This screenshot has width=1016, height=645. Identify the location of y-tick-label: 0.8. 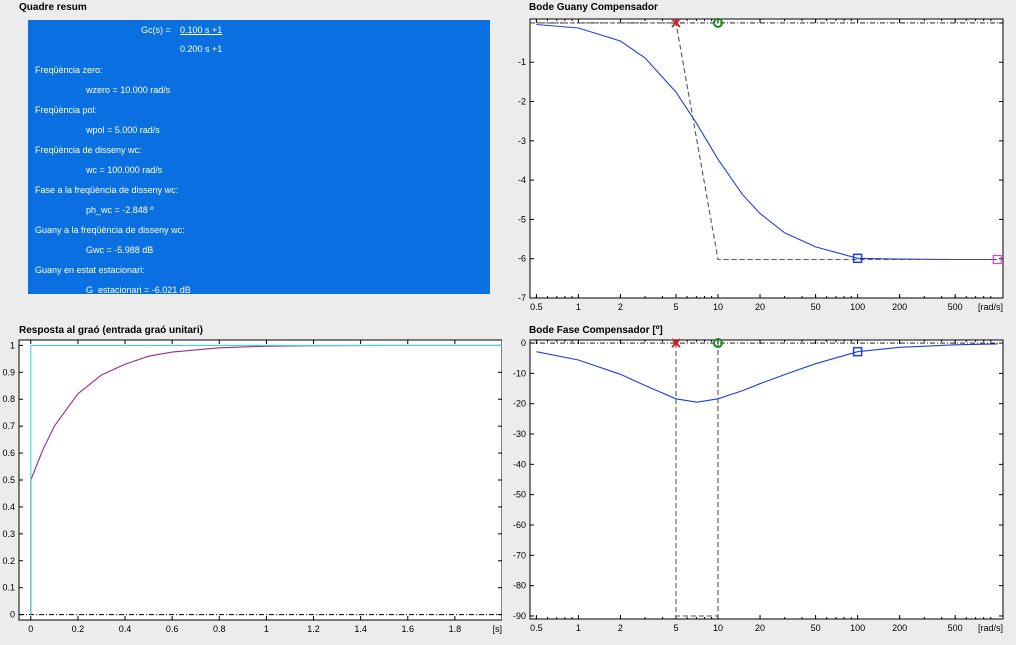
(8, 399).